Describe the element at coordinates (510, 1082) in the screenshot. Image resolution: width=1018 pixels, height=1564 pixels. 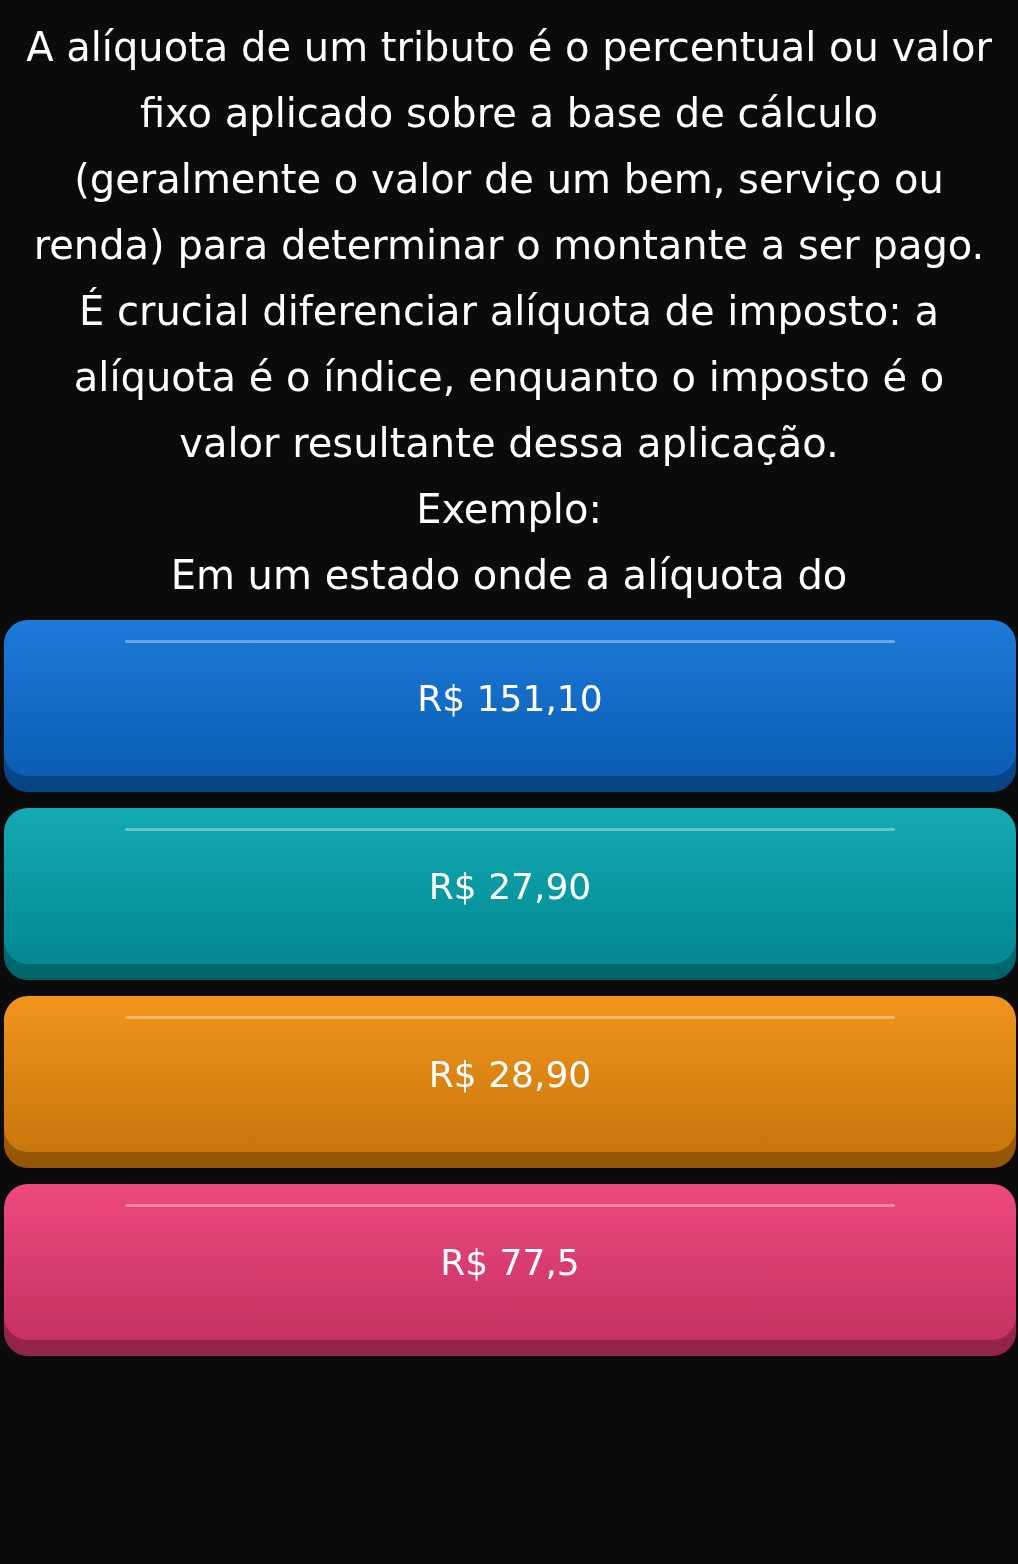
I see `answer-button: R$ 28,90` at that location.